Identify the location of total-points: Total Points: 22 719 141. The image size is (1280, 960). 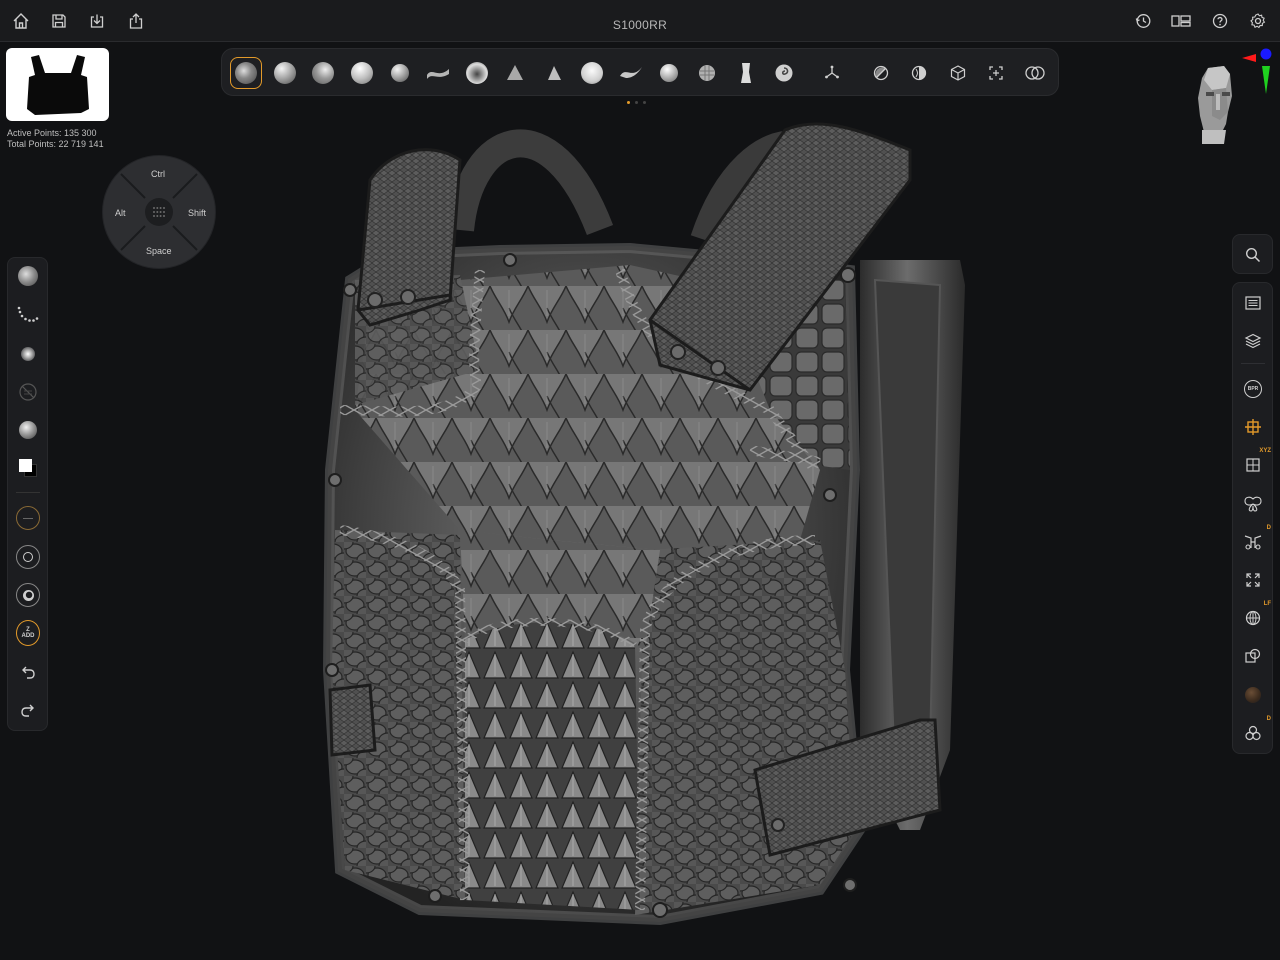
(55, 144).